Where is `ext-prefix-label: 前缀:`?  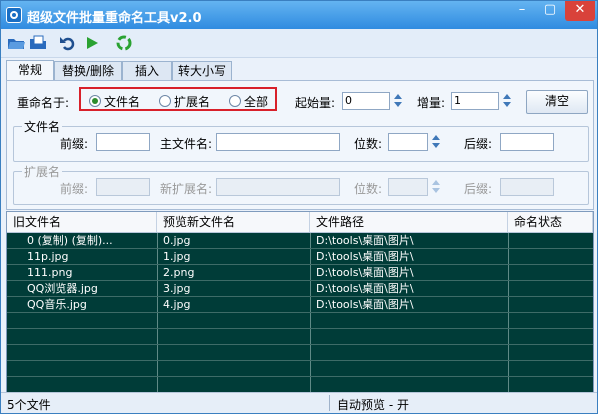
ext-prefix-label: 前缀: is located at coordinates (74, 189).